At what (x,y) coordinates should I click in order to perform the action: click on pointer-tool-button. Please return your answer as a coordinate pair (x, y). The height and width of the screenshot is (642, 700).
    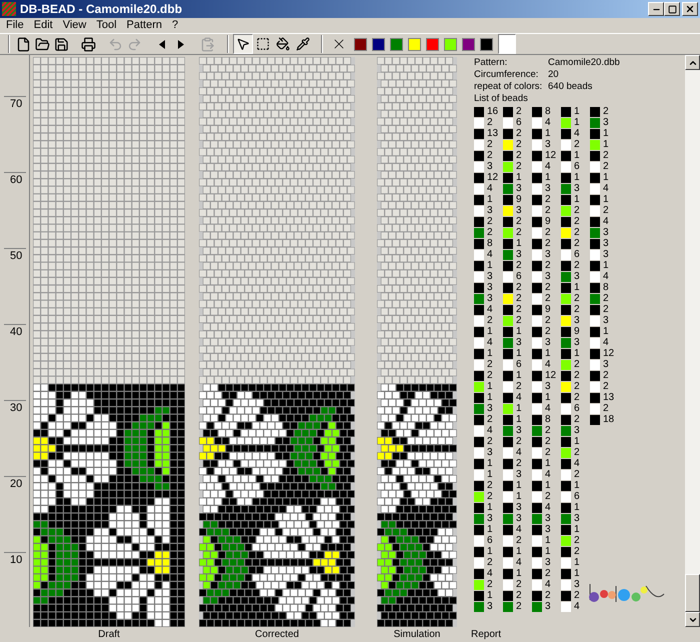
    Looking at the image, I should click on (243, 44).